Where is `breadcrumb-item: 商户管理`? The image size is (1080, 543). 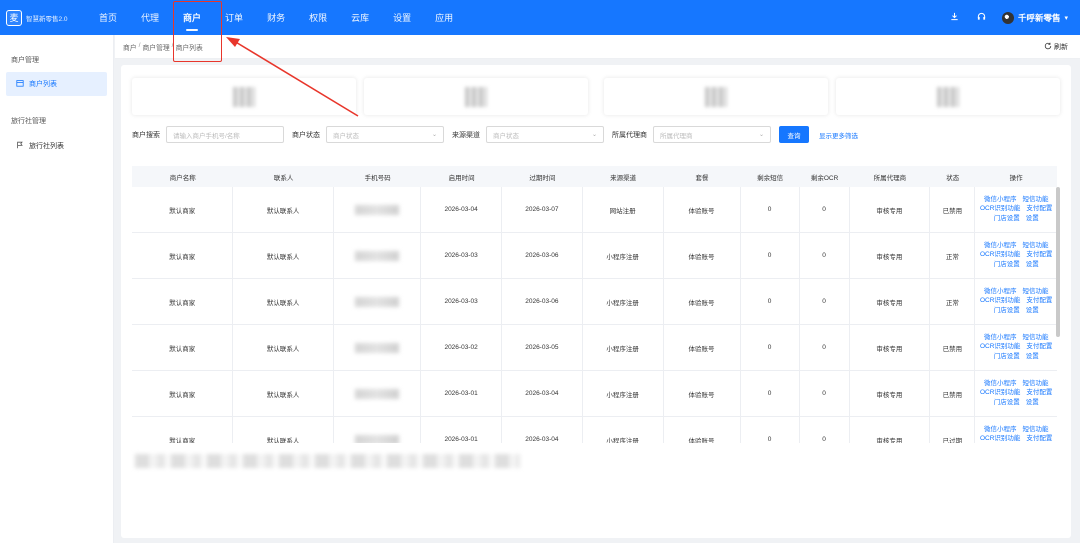
breadcrumb-item: 商户管理 is located at coordinates (155, 47).